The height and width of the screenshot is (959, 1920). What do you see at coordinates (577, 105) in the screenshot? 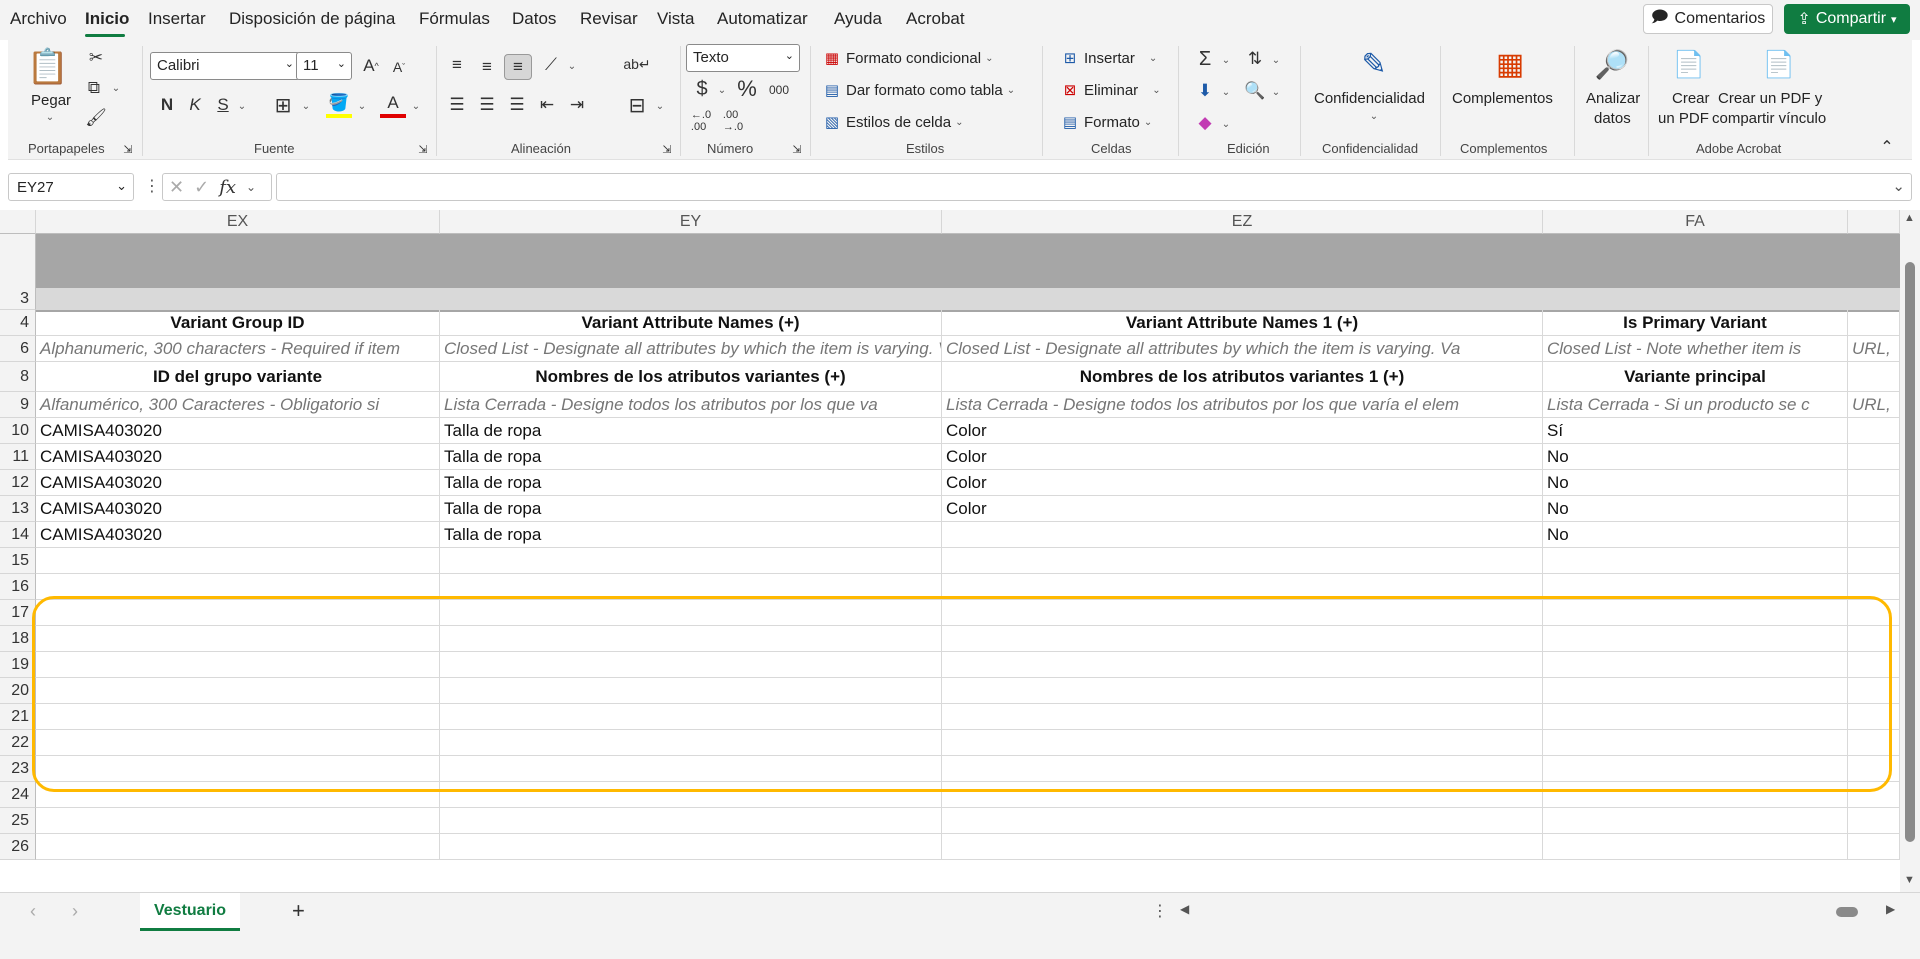
I see `increase-indent-icon: ⇥` at bounding box center [577, 105].